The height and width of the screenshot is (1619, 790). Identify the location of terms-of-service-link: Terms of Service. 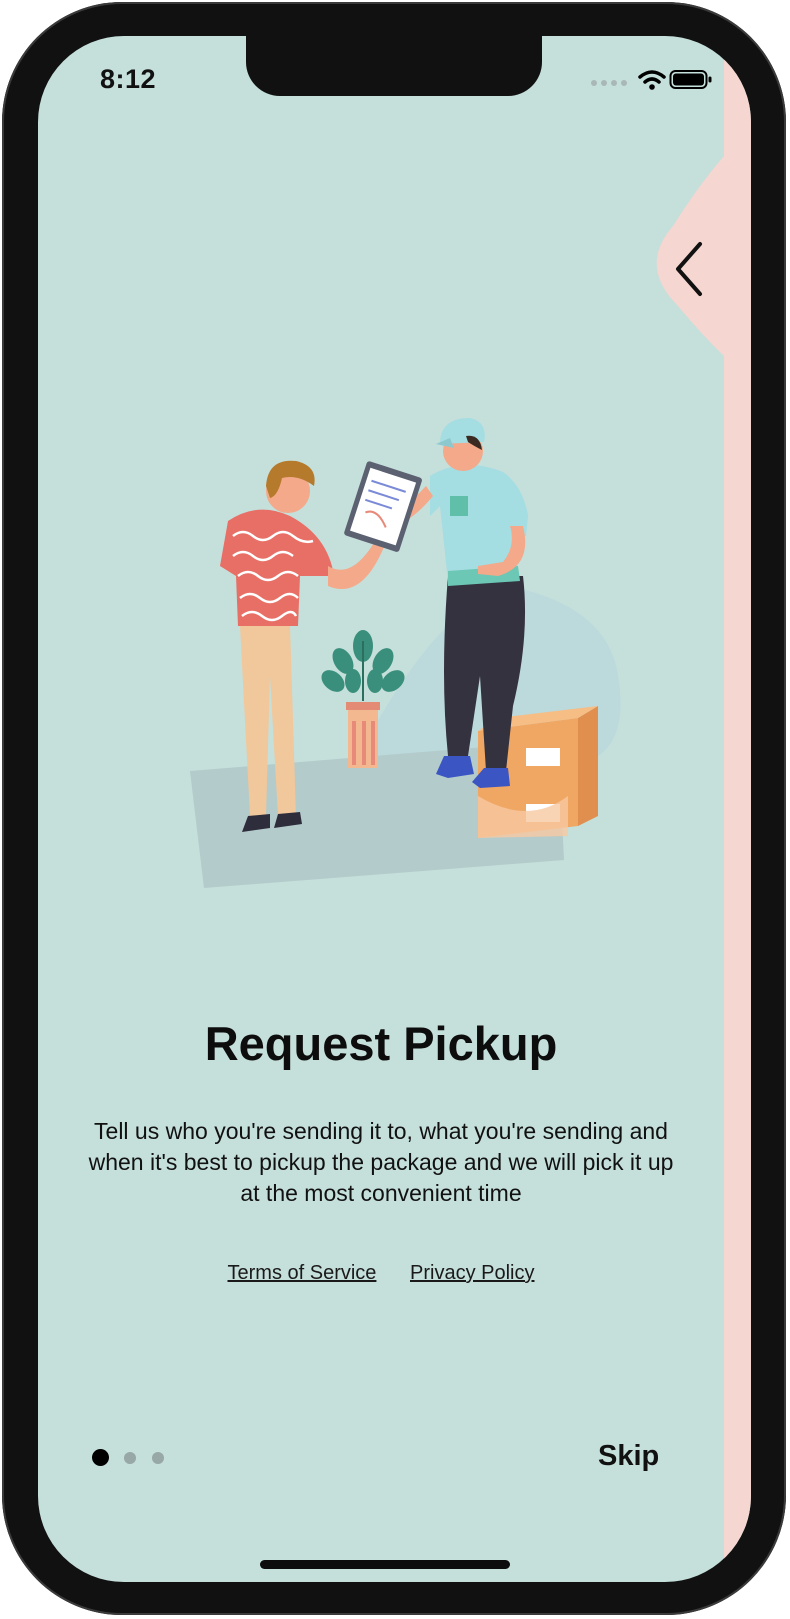
(302, 1273).